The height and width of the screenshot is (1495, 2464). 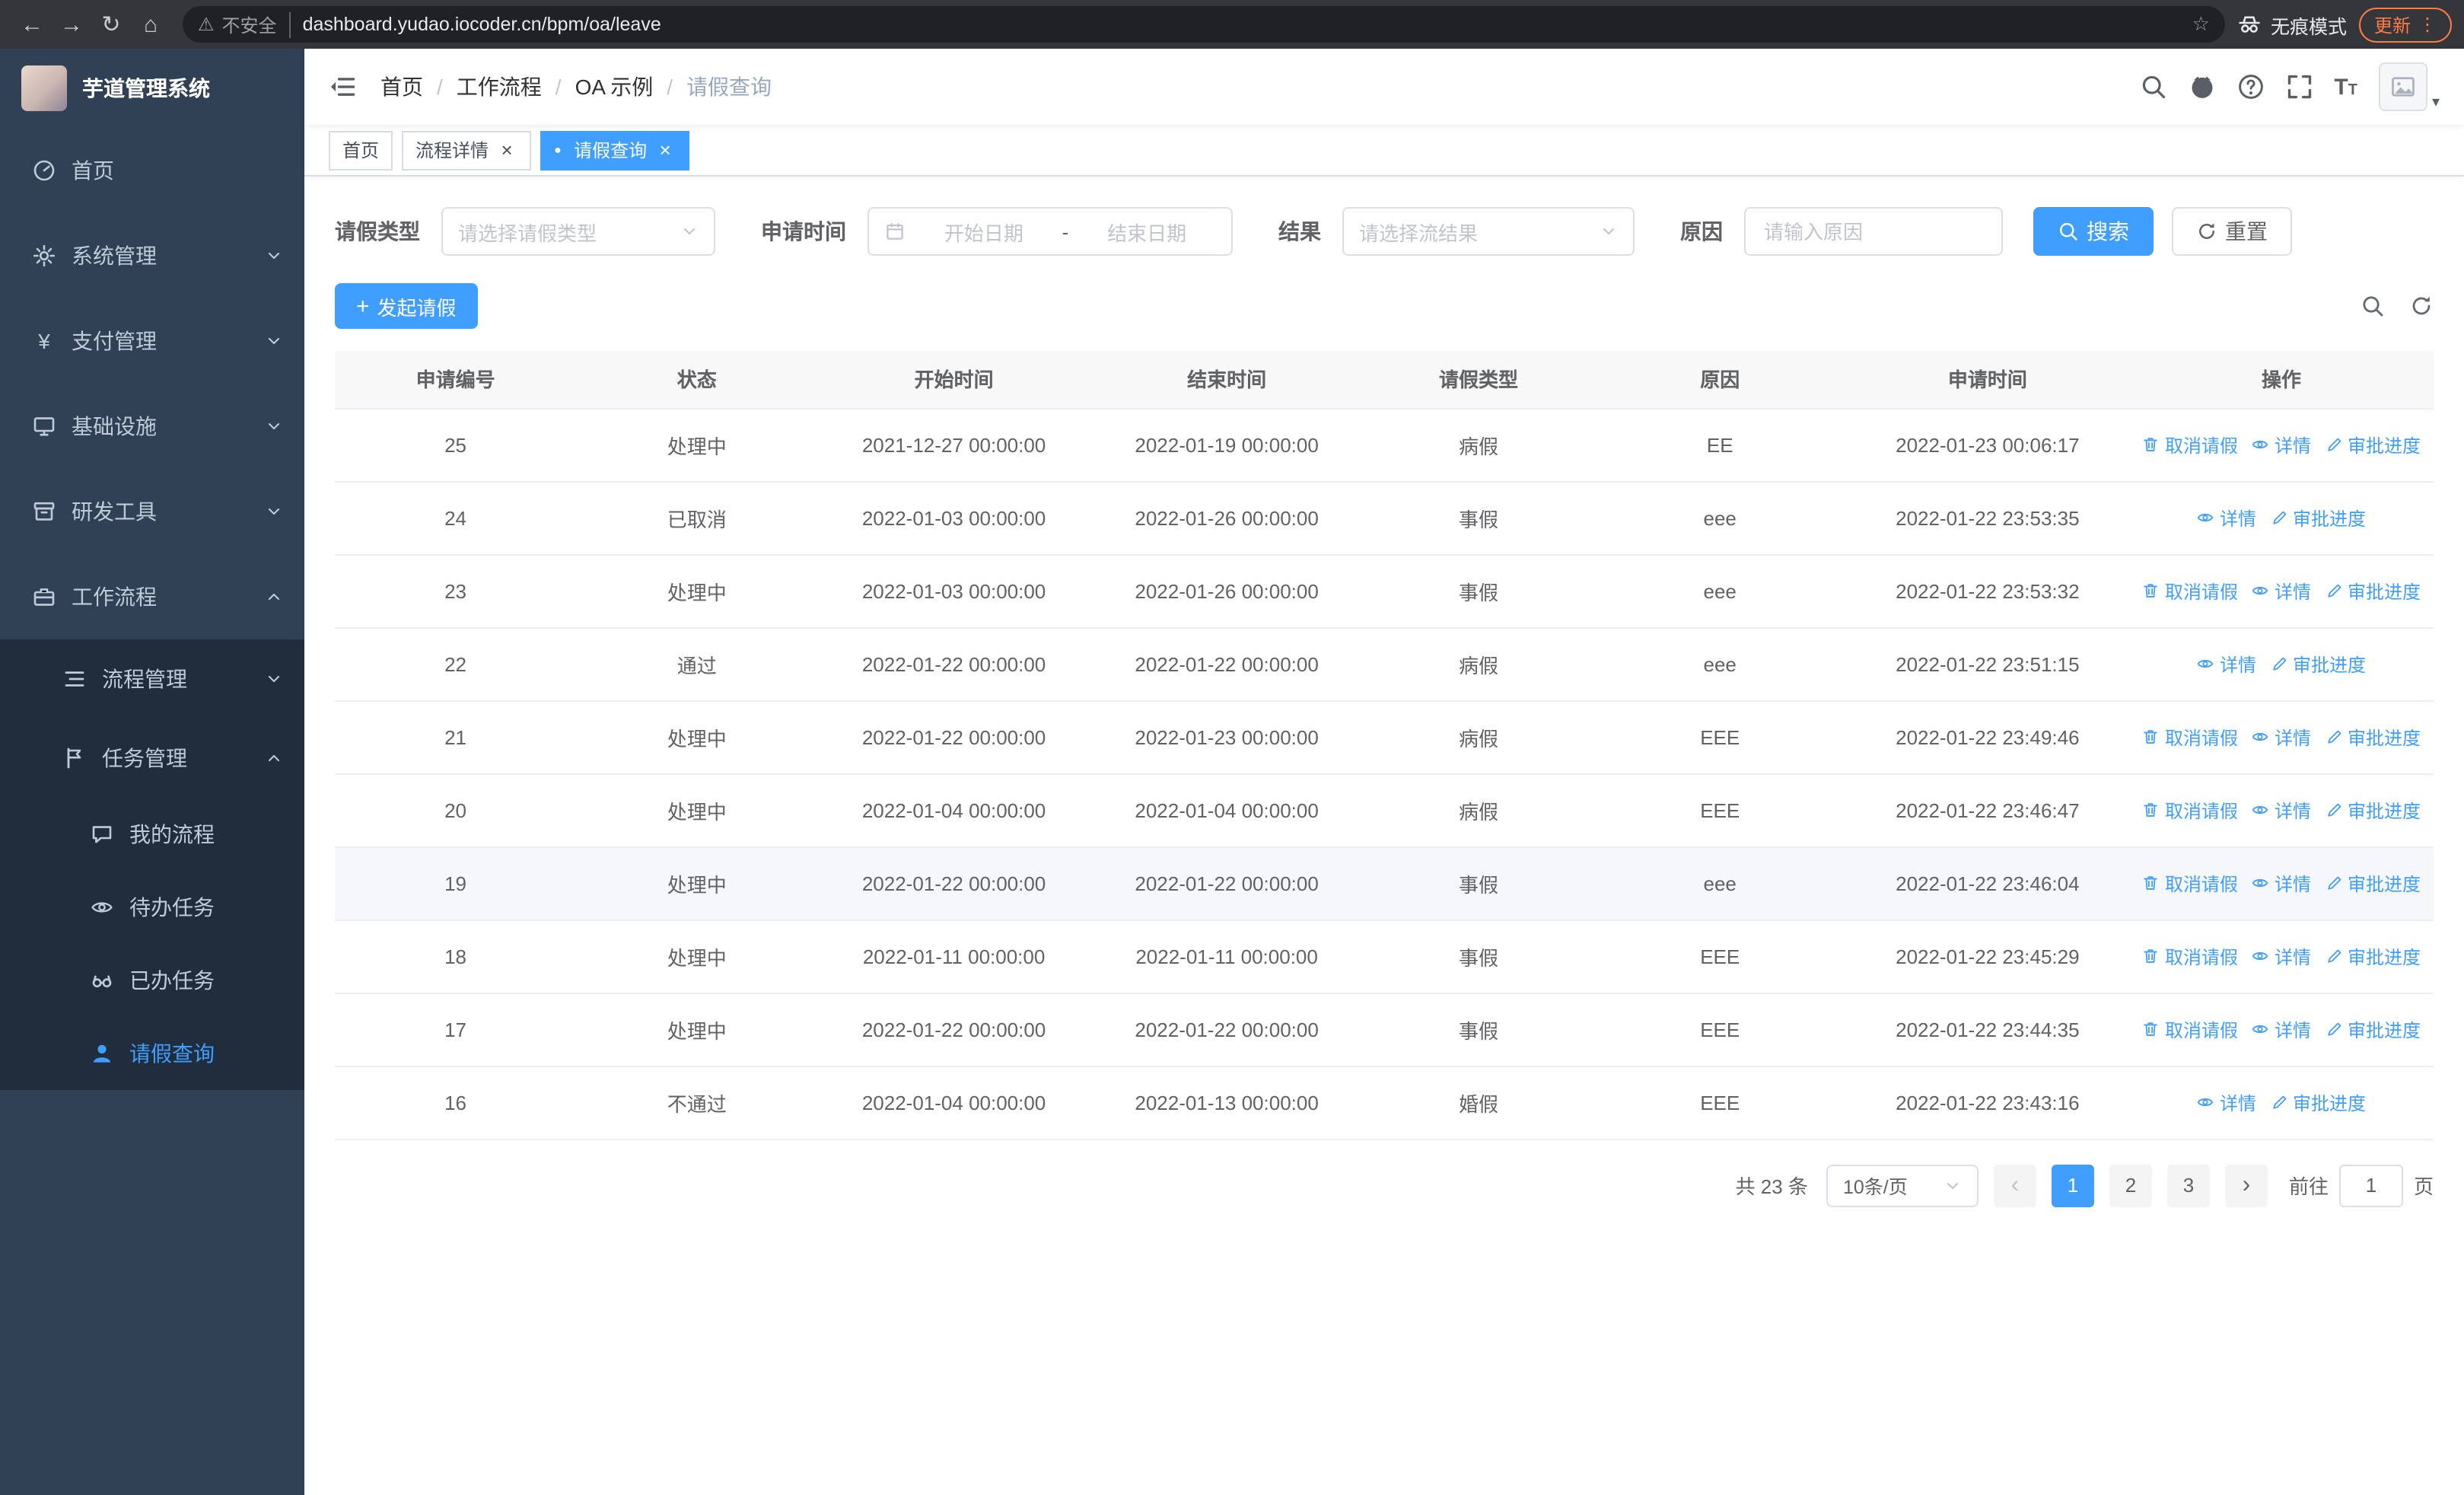 I want to click on sidebar-item-task-mgmt: 任务管理, so click(x=152, y=758).